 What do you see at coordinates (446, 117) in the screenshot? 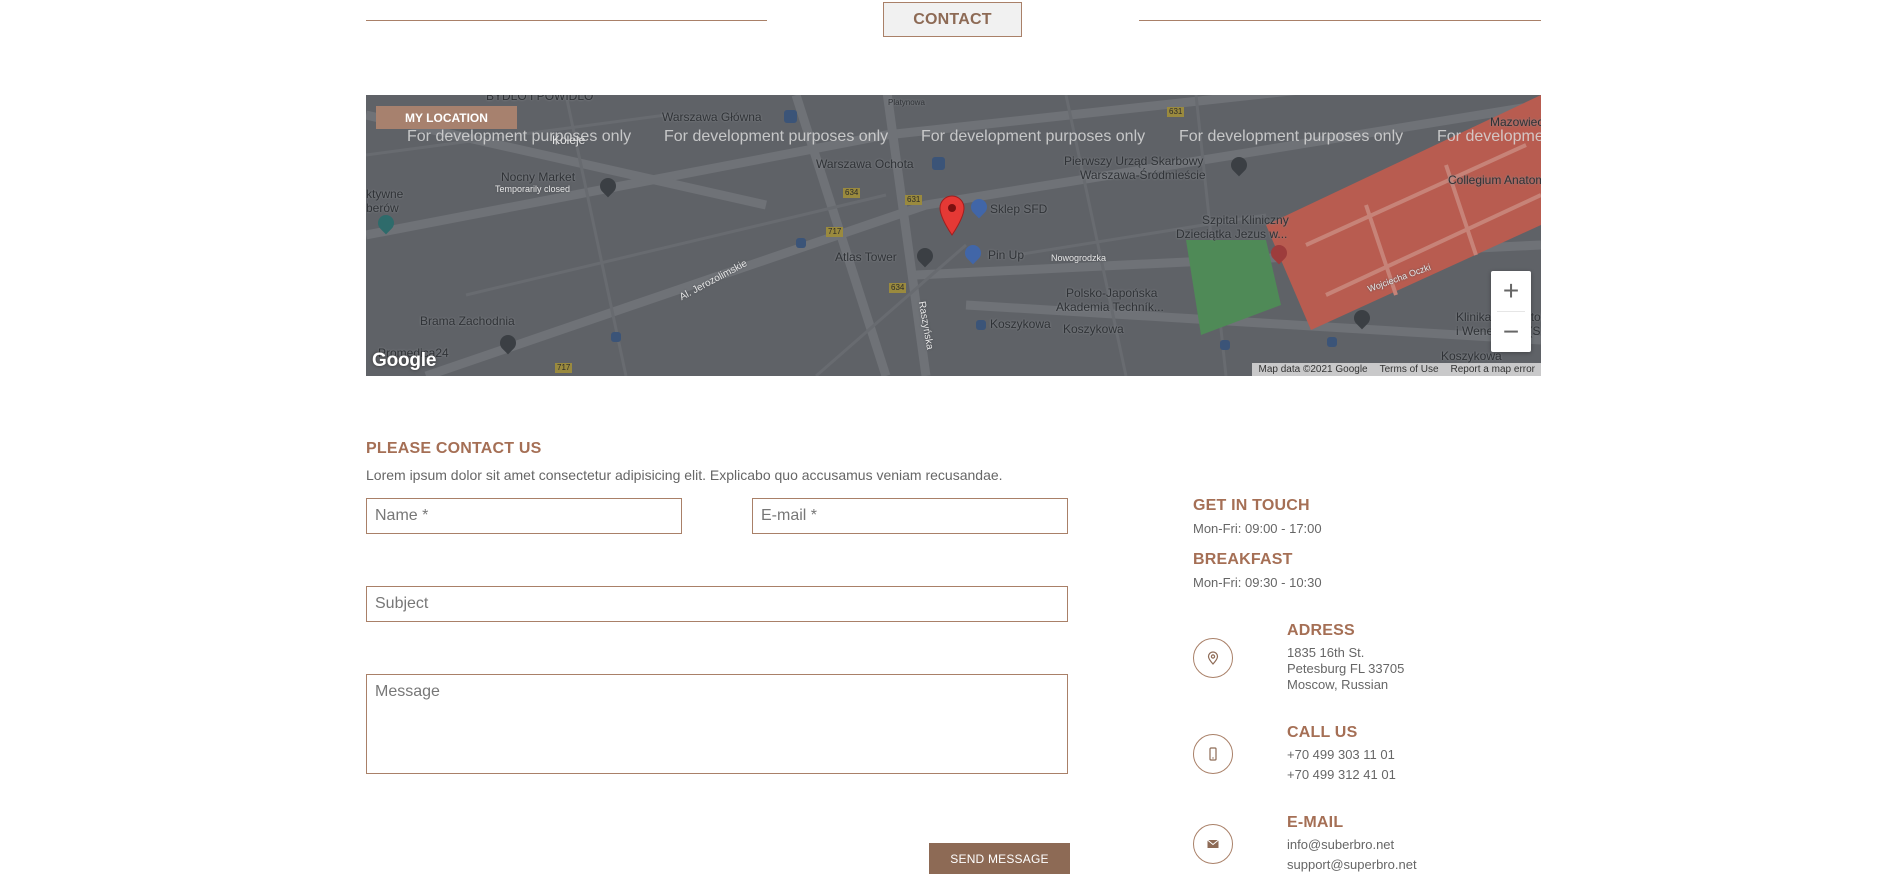
I see `my-location-button: MY LOCATION` at bounding box center [446, 117].